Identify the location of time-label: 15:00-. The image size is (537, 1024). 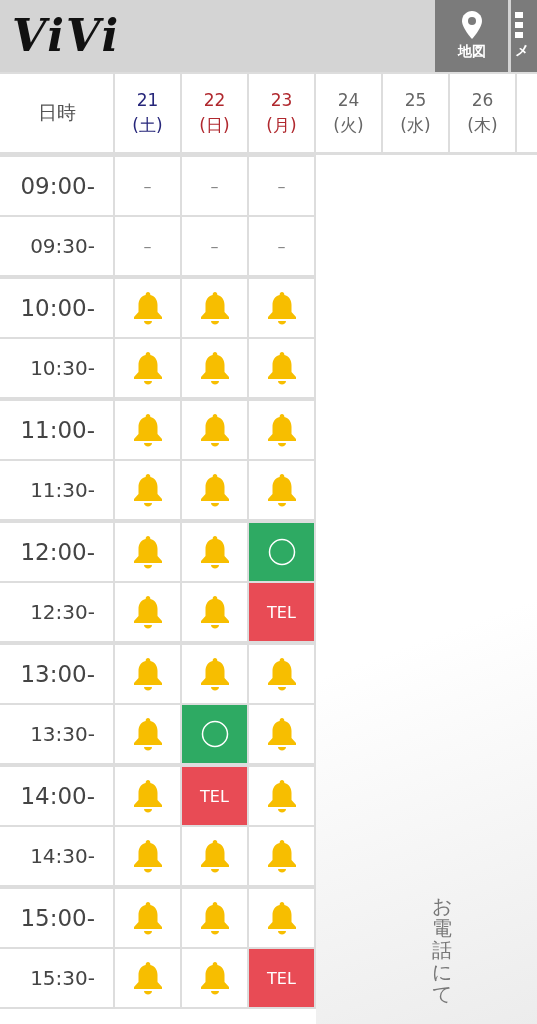
(57, 918).